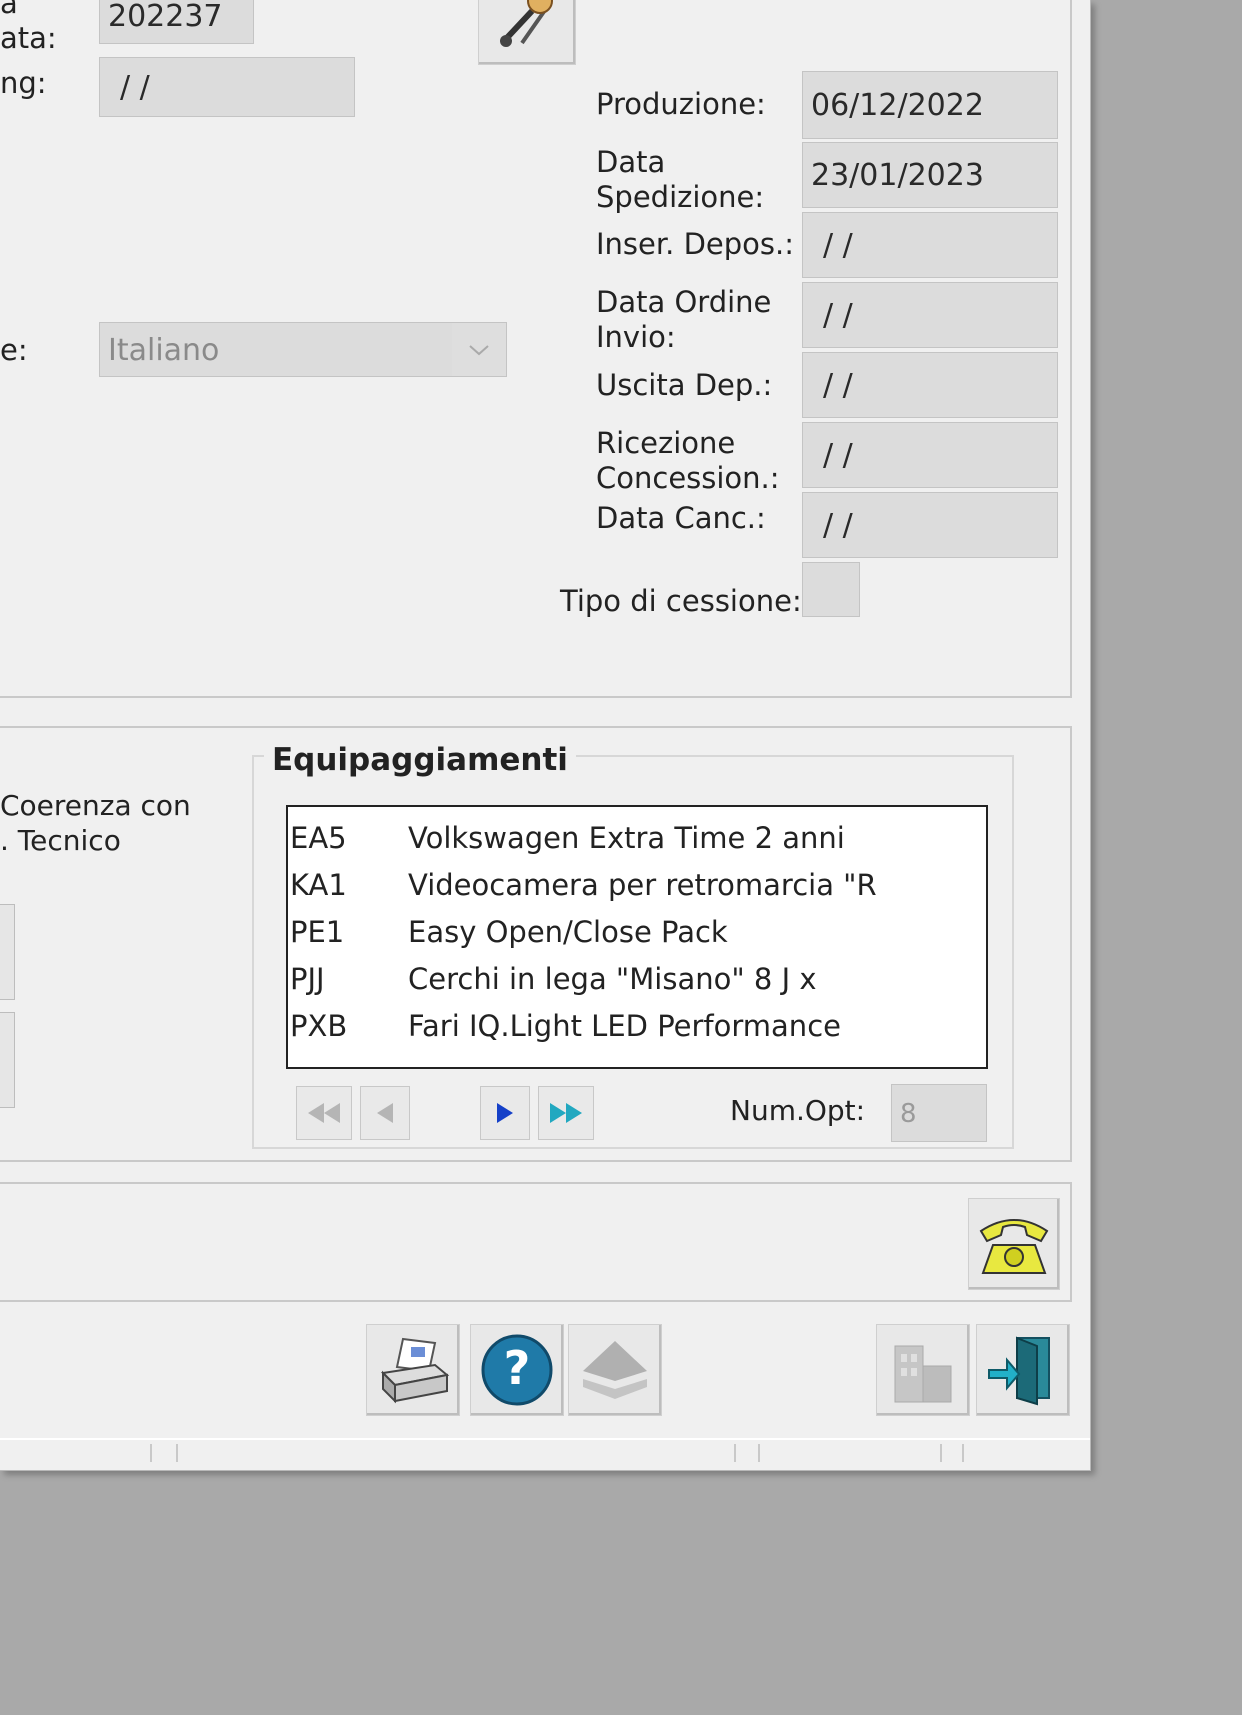  I want to click on rewind-icon, so click(324, 1113).